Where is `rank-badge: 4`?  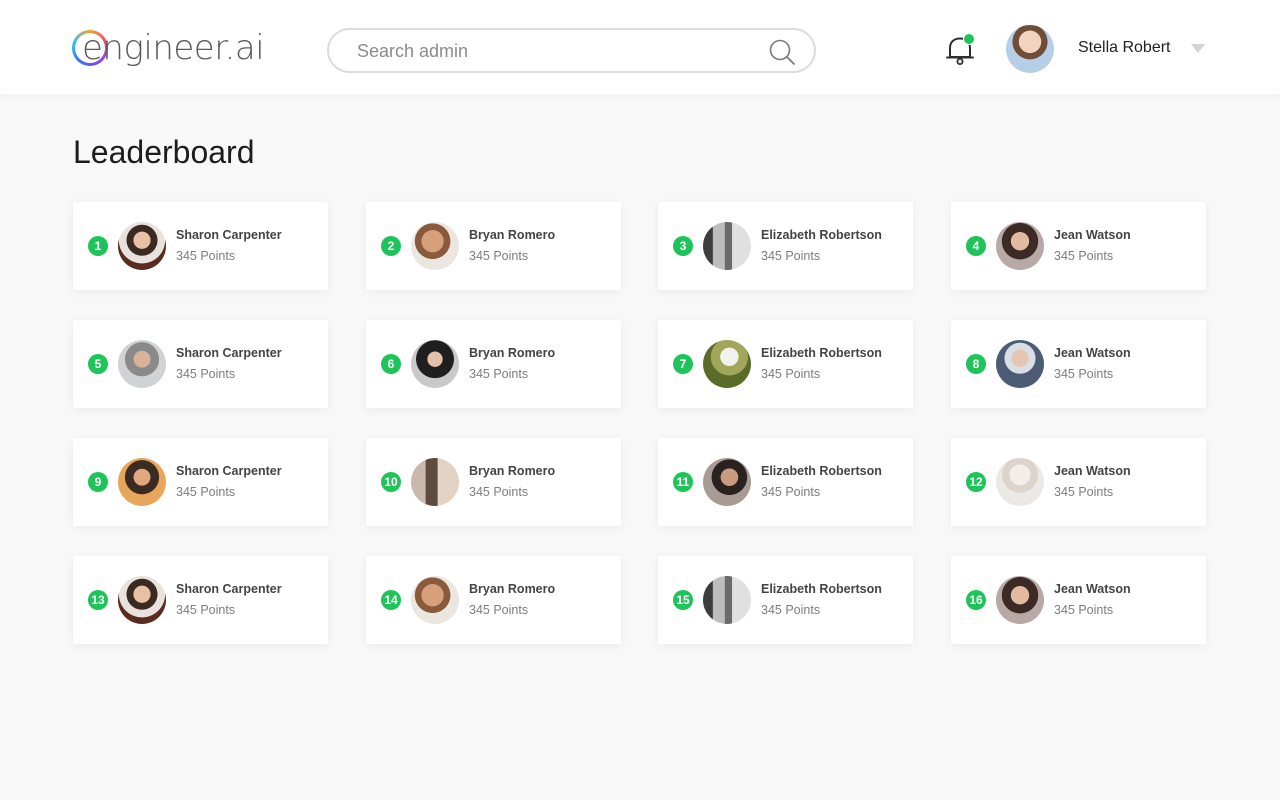 rank-badge: 4 is located at coordinates (976, 246).